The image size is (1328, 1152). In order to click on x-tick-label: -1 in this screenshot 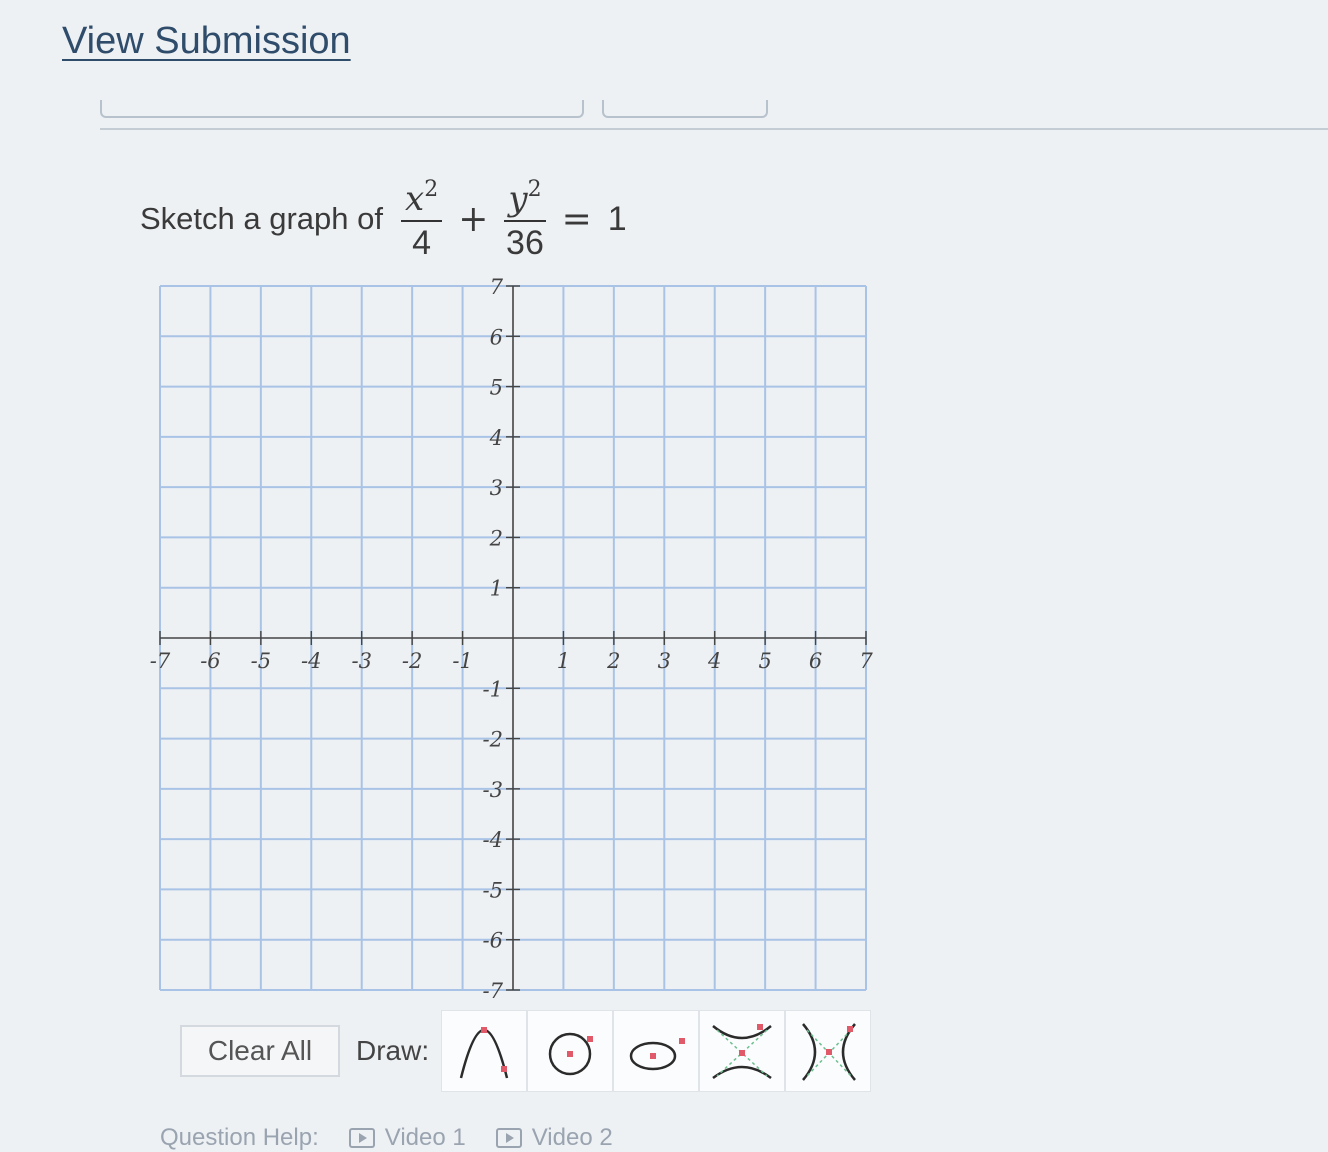, I will do `click(462, 661)`.